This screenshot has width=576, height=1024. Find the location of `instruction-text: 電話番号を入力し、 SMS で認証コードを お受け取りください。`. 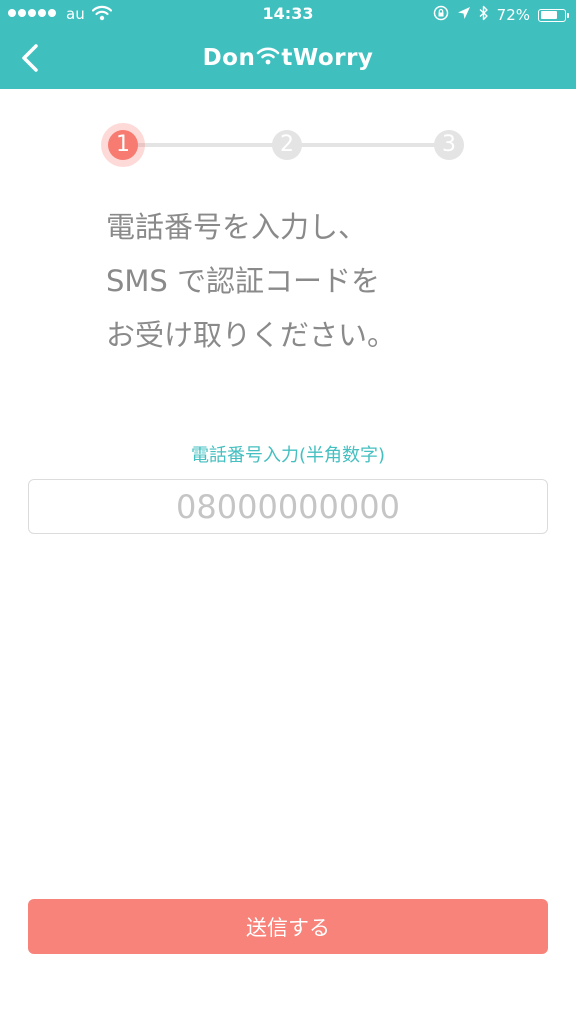

instruction-text: 電話番号を入力し、 SMS で認証コードを お受け取りください。 is located at coordinates (326, 281).